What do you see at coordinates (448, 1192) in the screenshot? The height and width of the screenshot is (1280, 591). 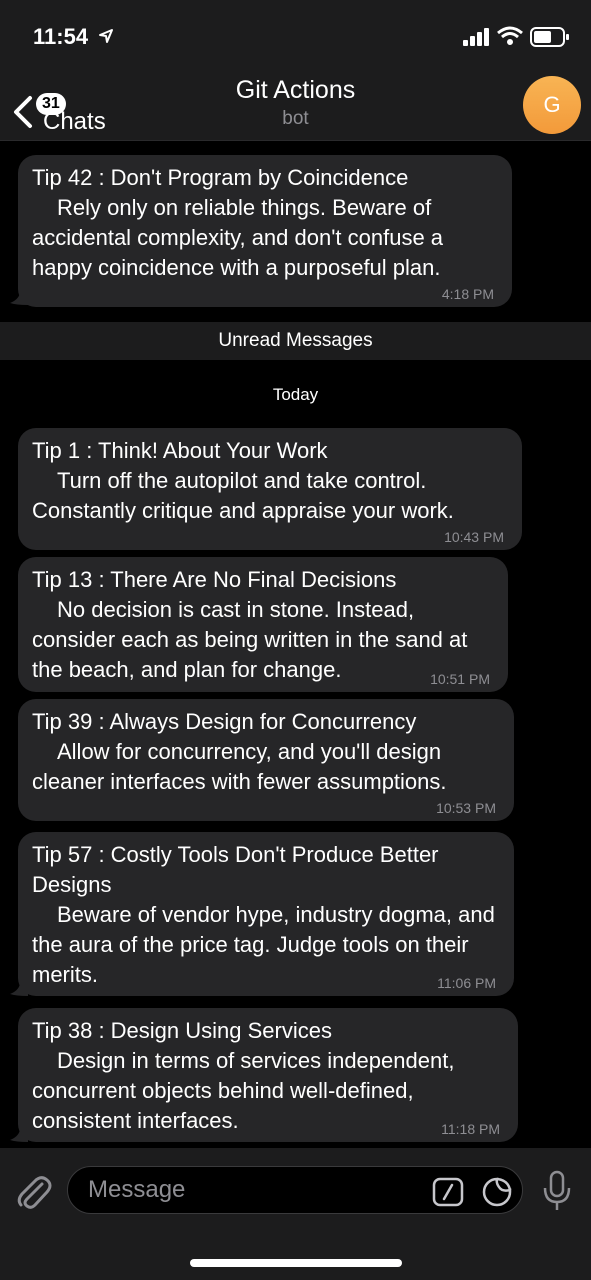 I see `bot-command-icon` at bounding box center [448, 1192].